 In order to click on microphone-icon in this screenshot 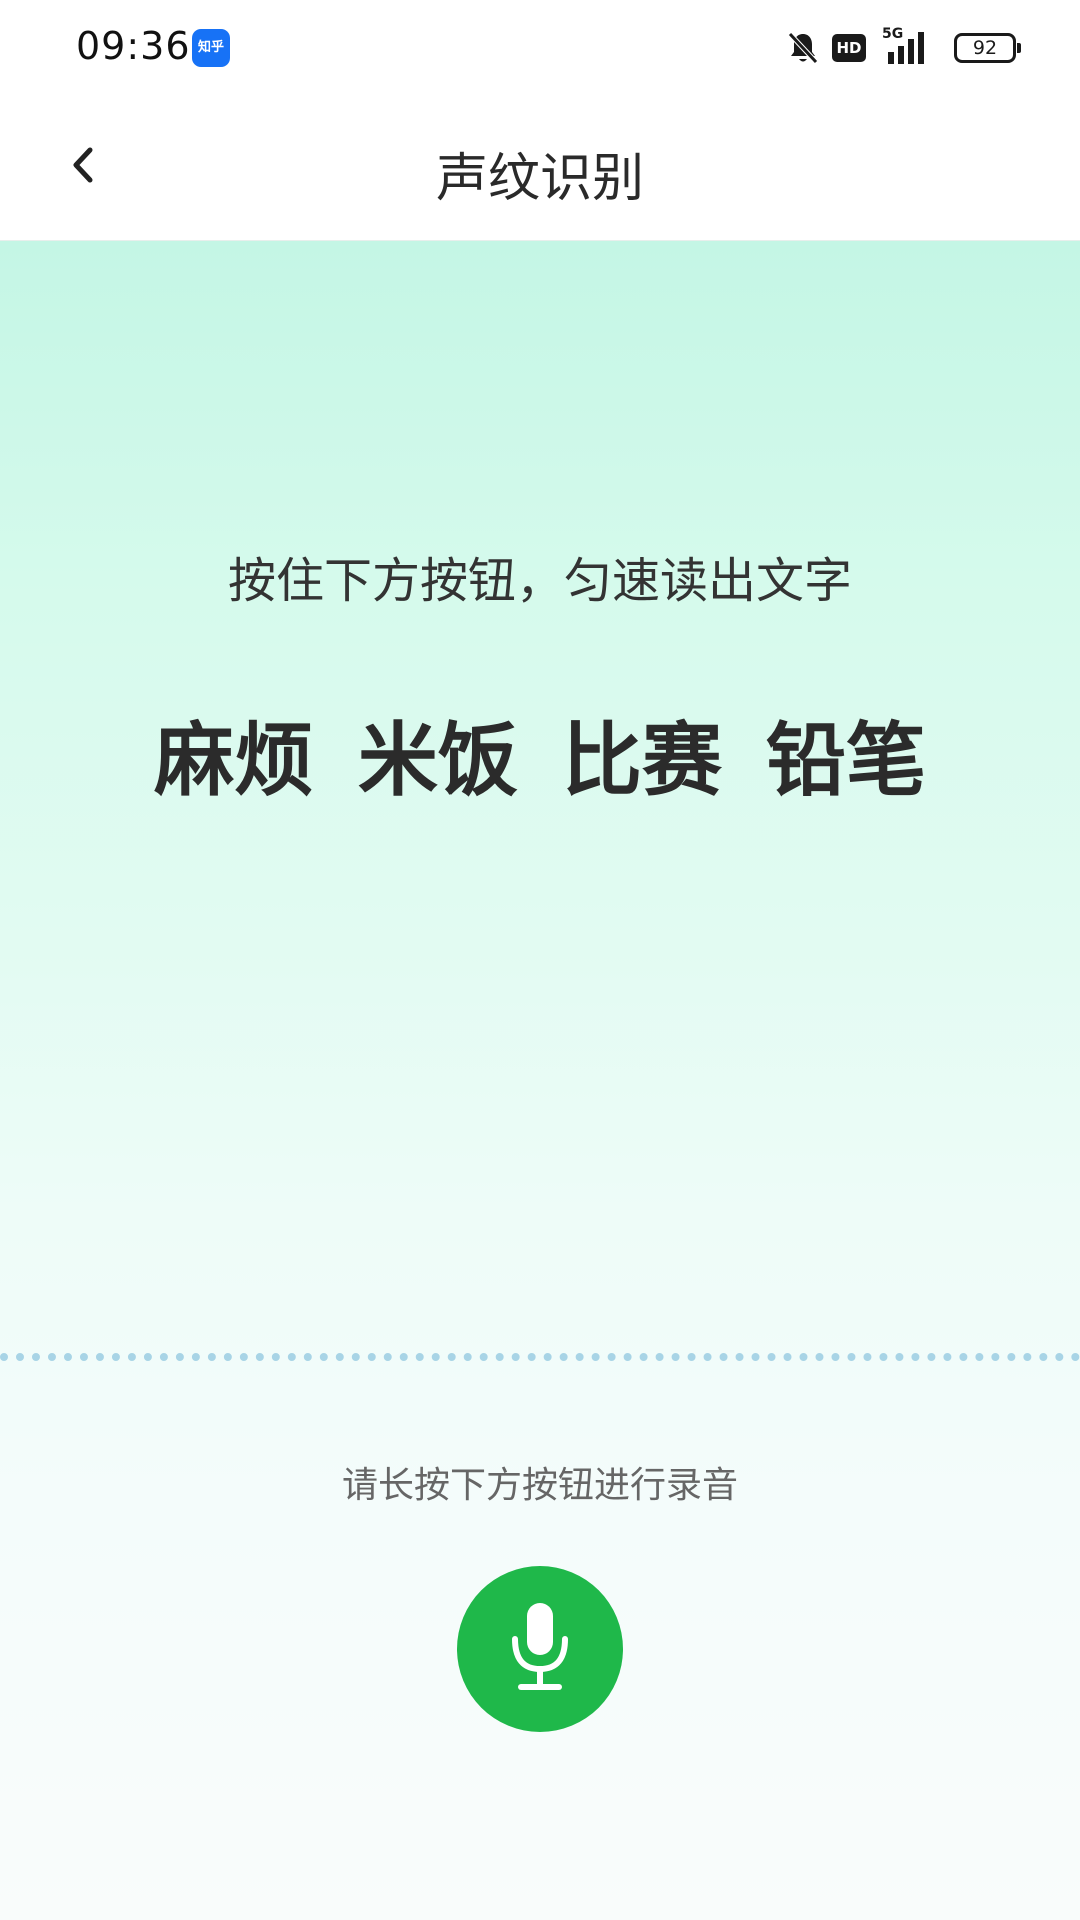, I will do `click(540, 1649)`.